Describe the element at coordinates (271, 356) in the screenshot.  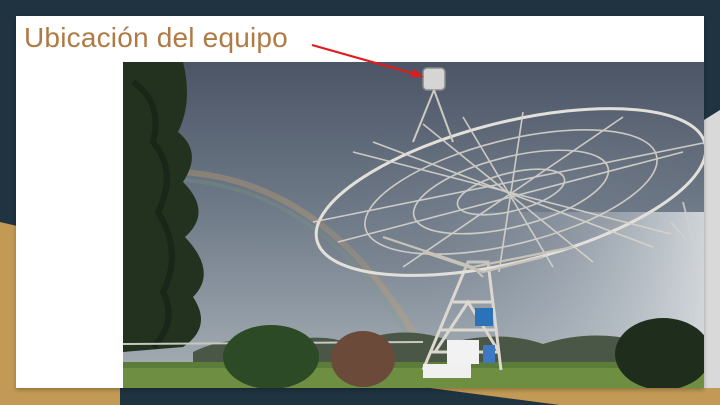
I see `bush` at that location.